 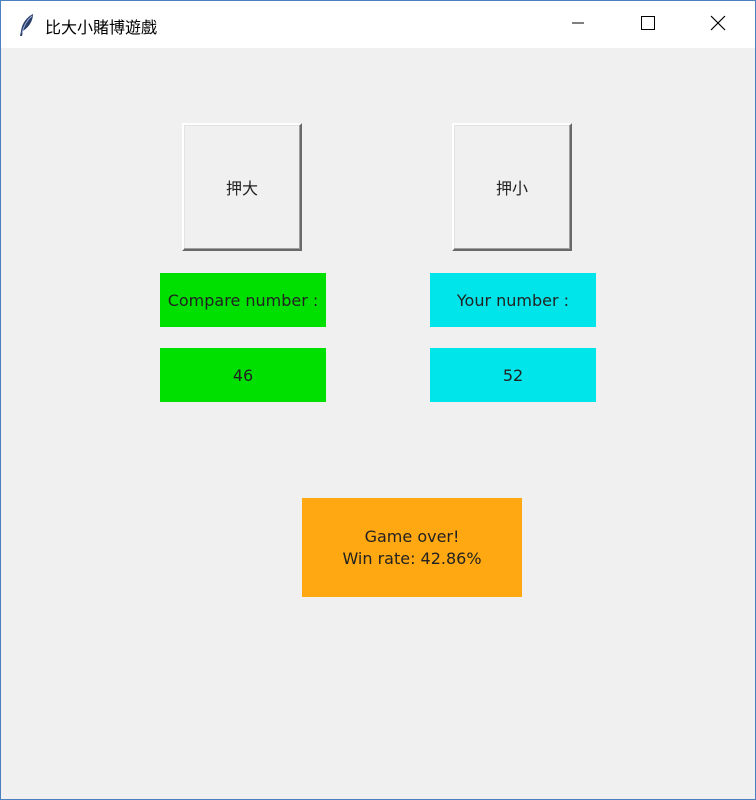 I want to click on compare-number-value: 46, so click(x=243, y=375).